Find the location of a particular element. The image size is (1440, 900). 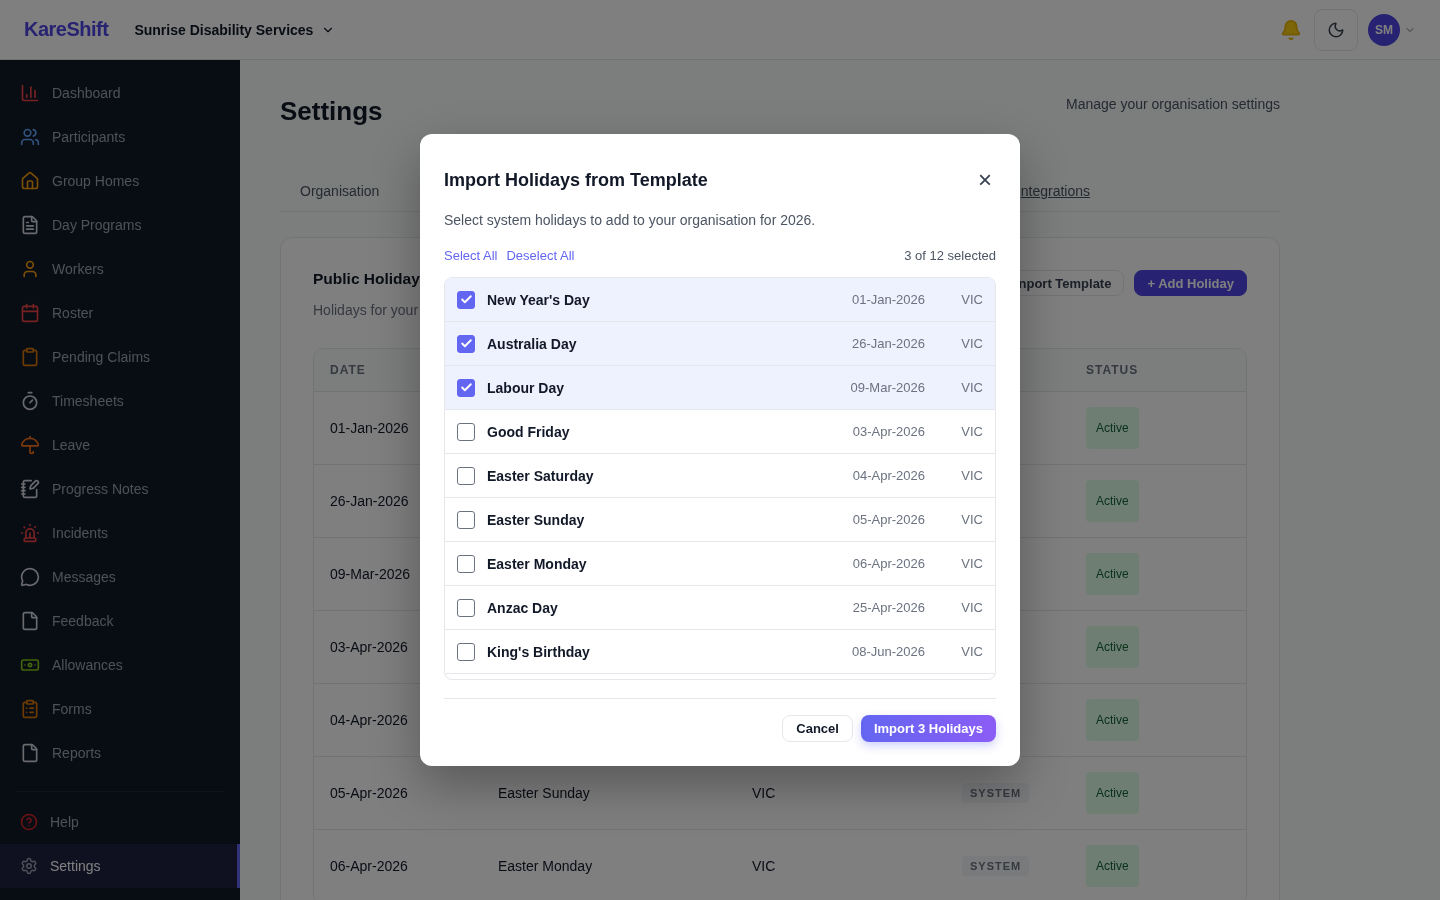

notebook-icon is located at coordinates (30, 489).